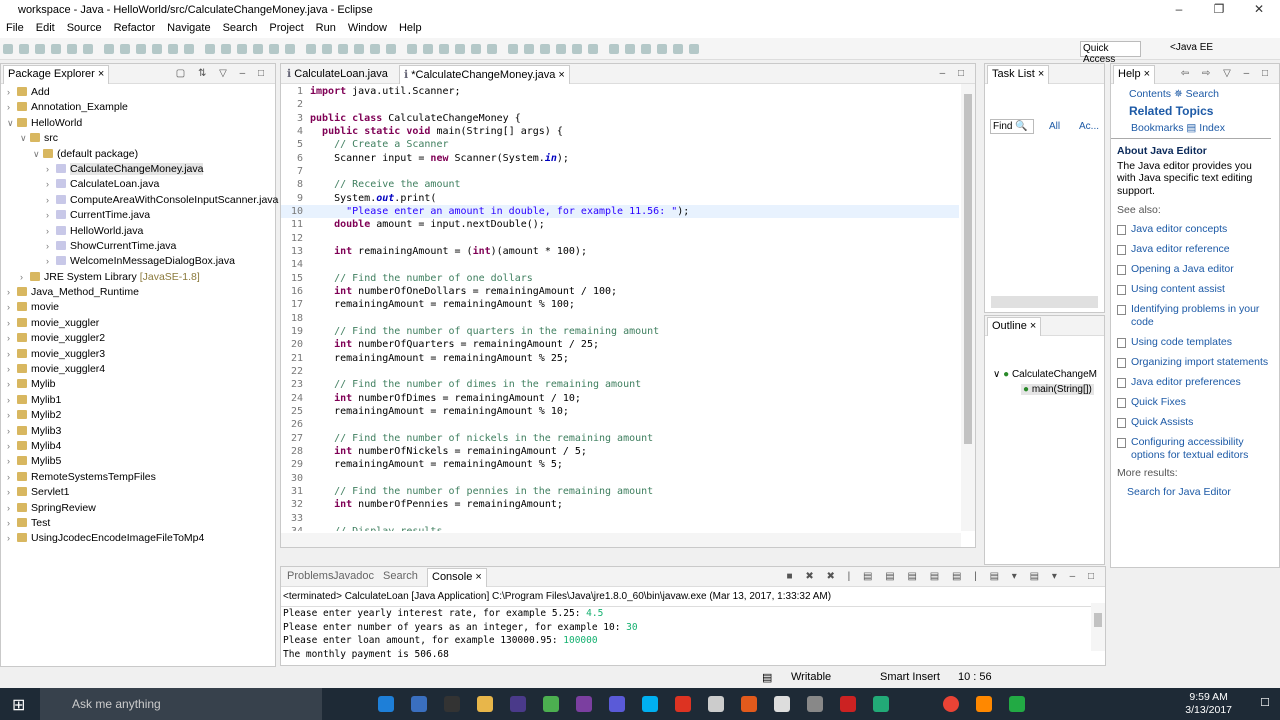  Describe the element at coordinates (138, 370) in the screenshot. I see `tree-item: › movie_xuggler4` at that location.